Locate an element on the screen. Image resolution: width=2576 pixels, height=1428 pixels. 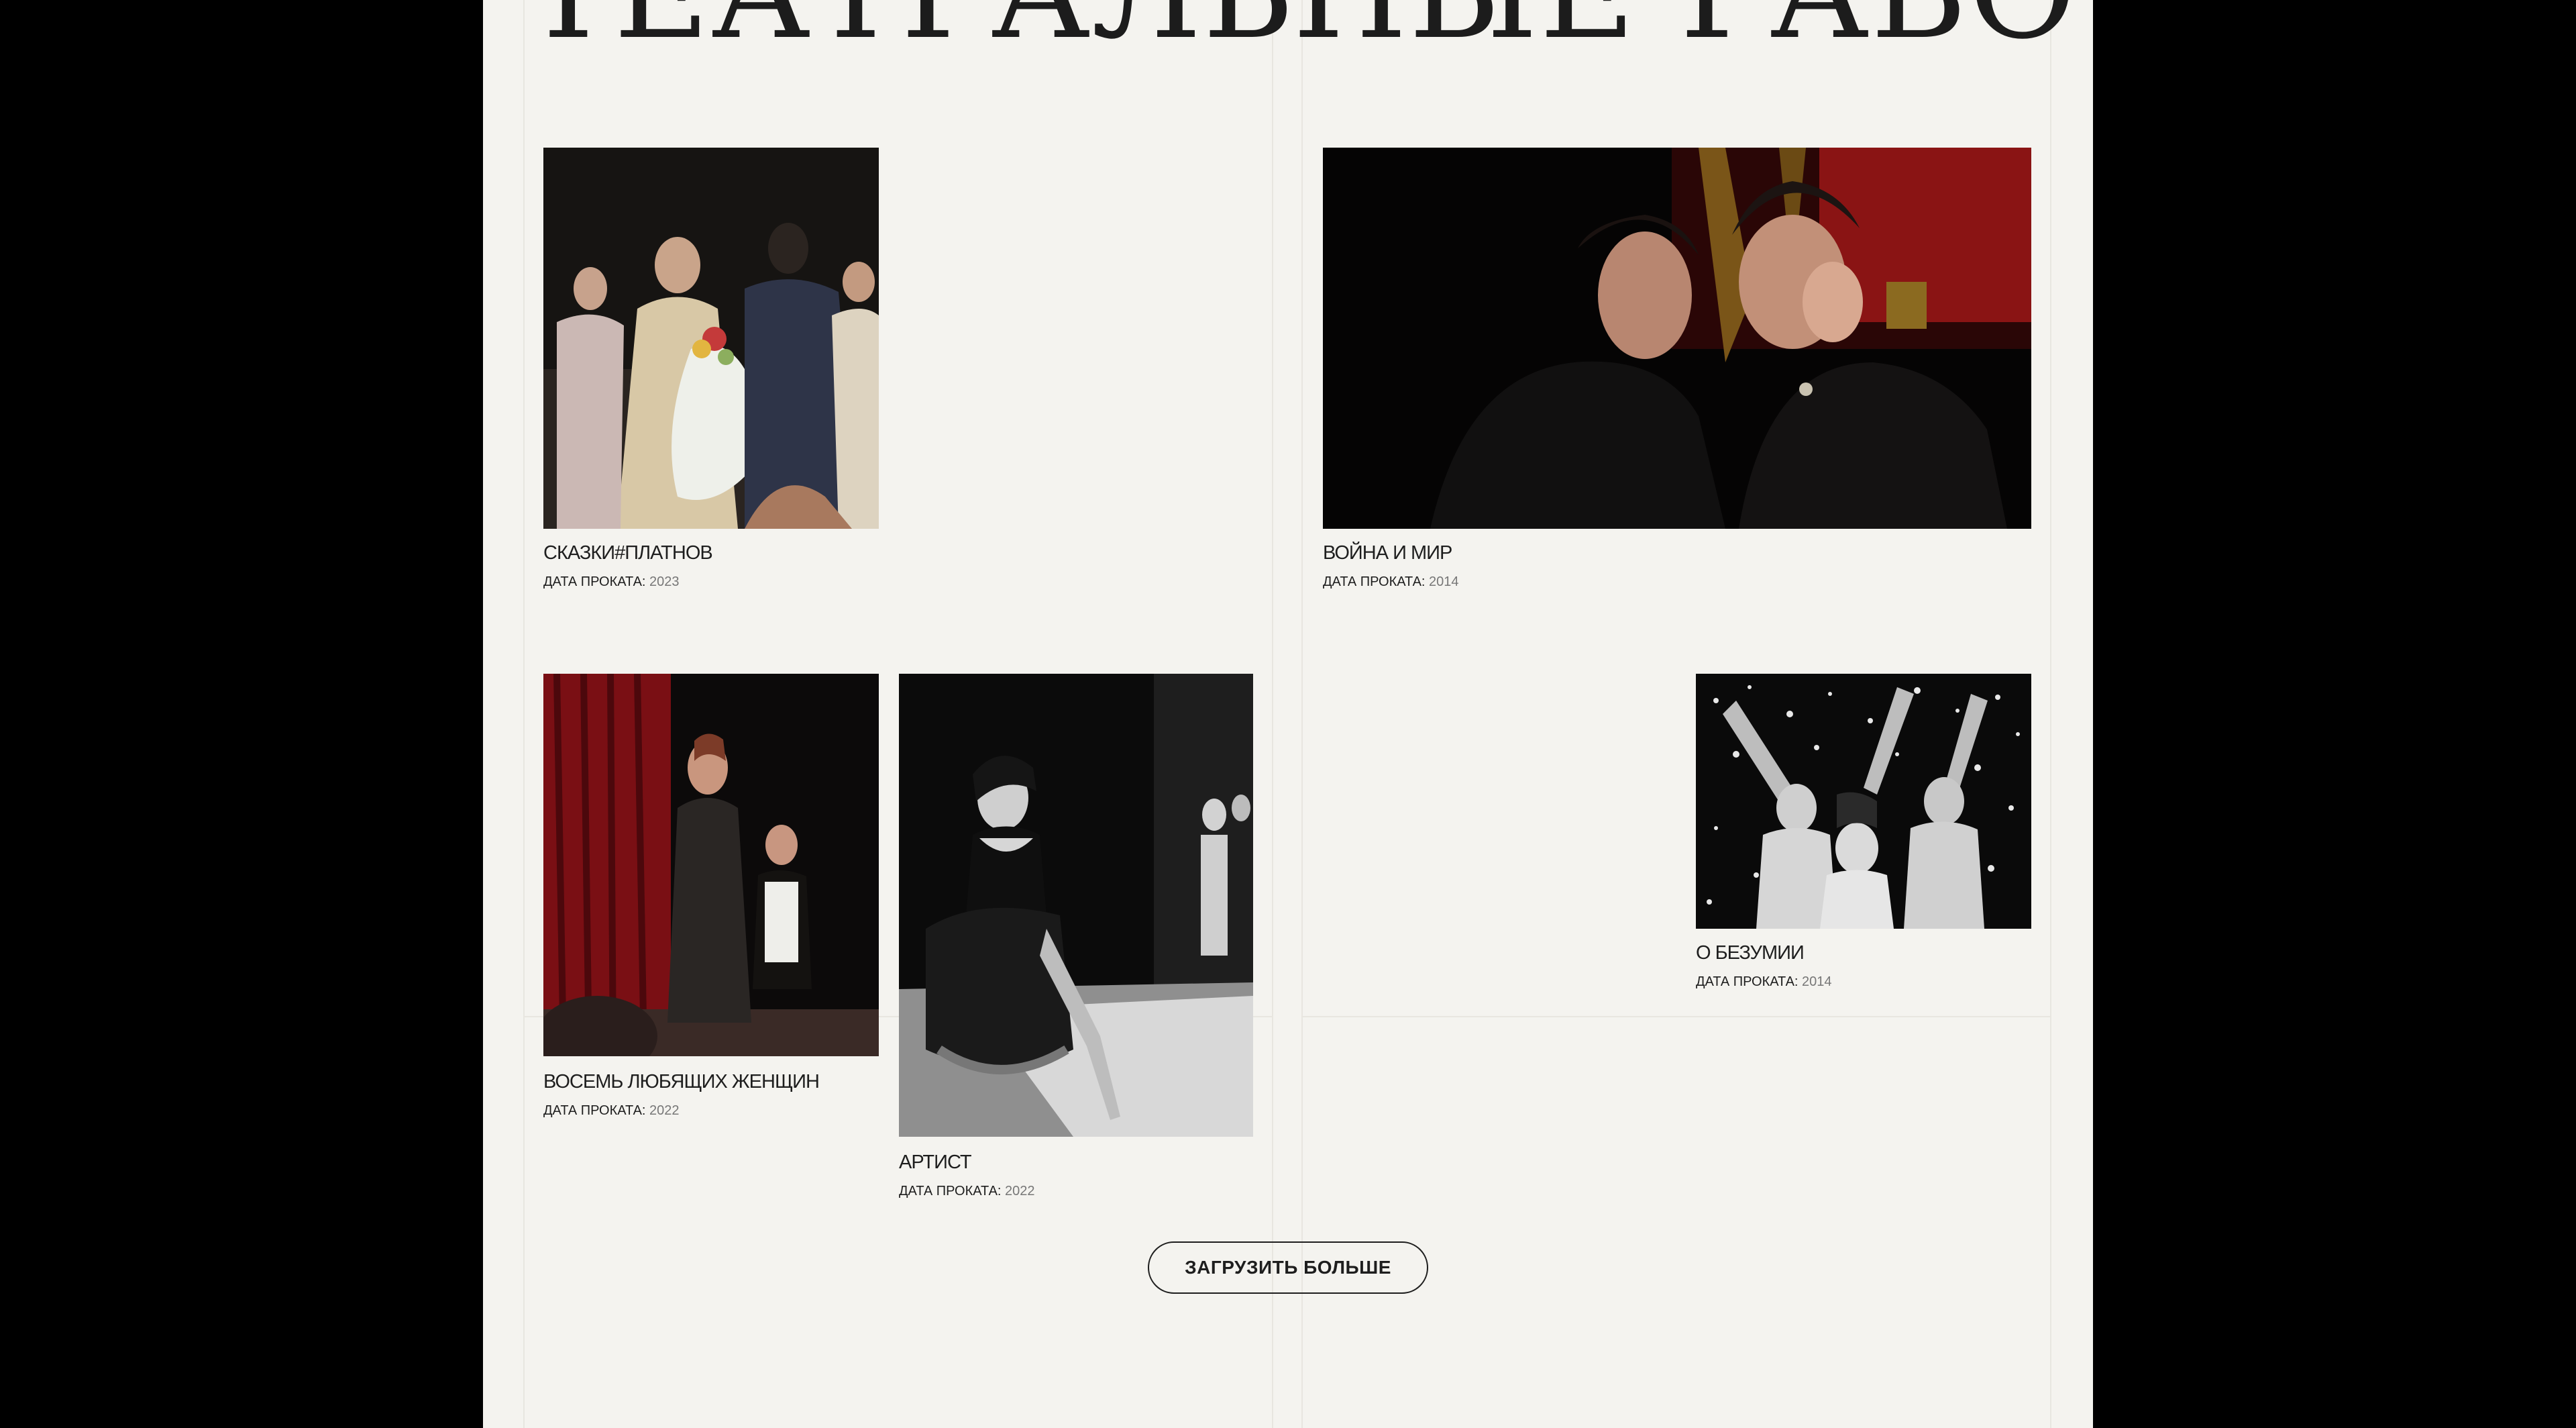
work-release-date: ДАТА ПРОКАТА: 2023 is located at coordinates (611, 582).